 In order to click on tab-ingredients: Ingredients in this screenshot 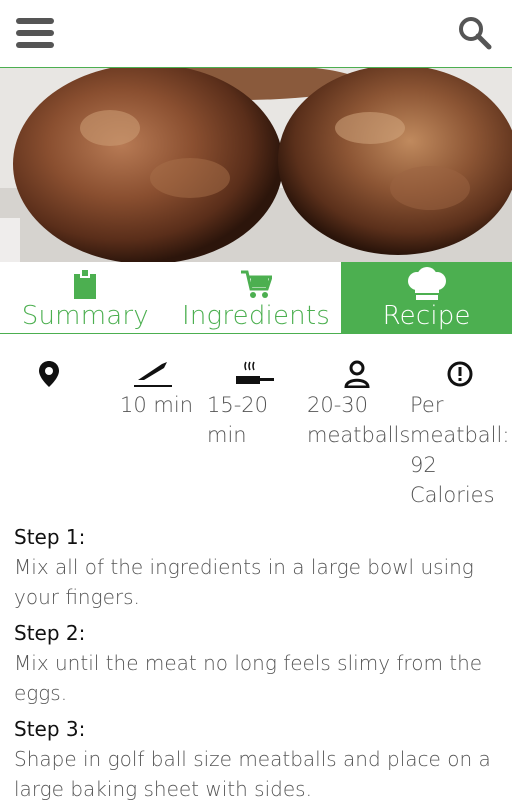, I will do `click(256, 298)`.